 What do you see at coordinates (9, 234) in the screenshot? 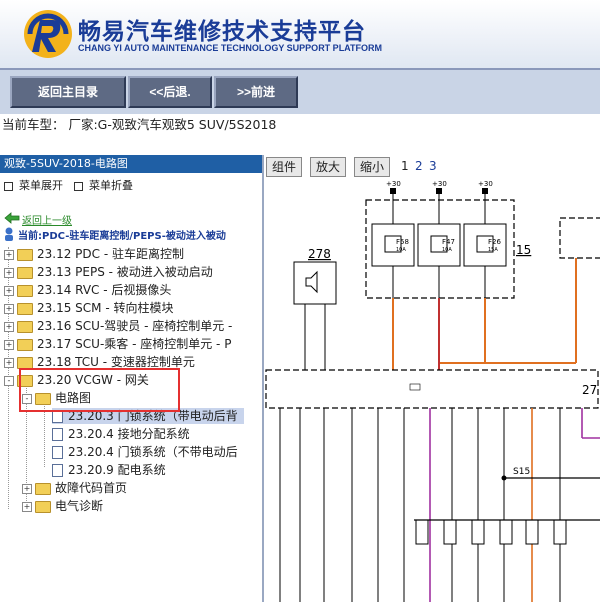
I see `info-person-icon` at bounding box center [9, 234].